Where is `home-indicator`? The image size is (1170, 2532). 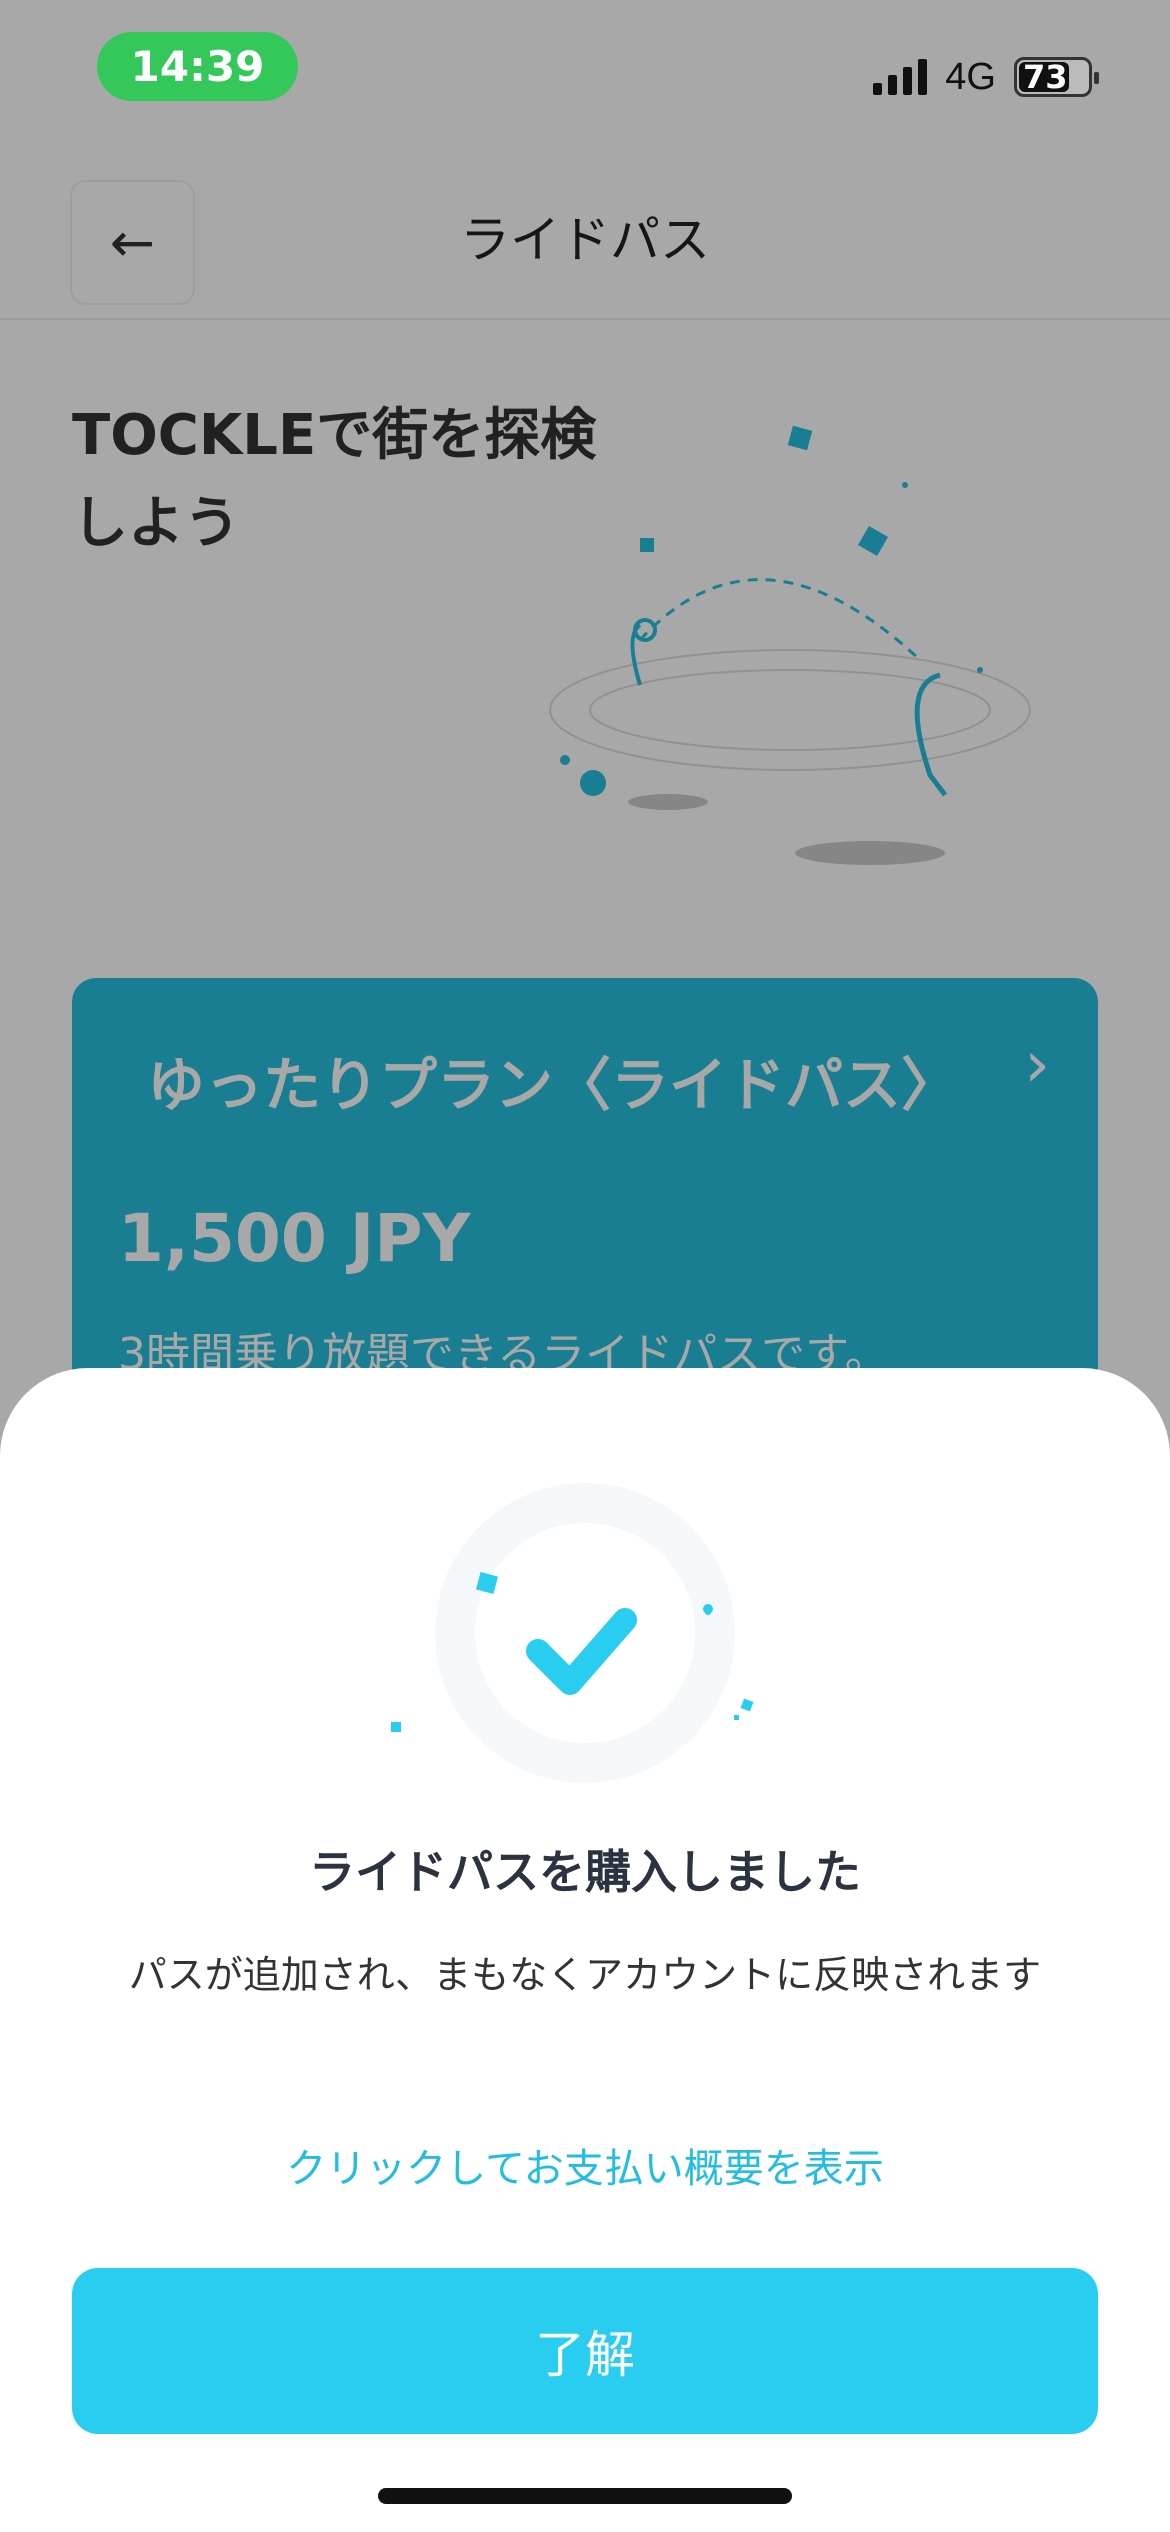
home-indicator is located at coordinates (585, 2496).